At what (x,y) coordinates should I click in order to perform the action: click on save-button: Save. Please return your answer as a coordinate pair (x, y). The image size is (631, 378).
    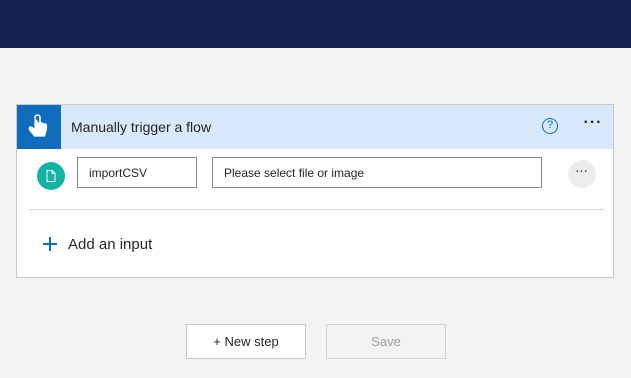
    Looking at the image, I should click on (386, 341).